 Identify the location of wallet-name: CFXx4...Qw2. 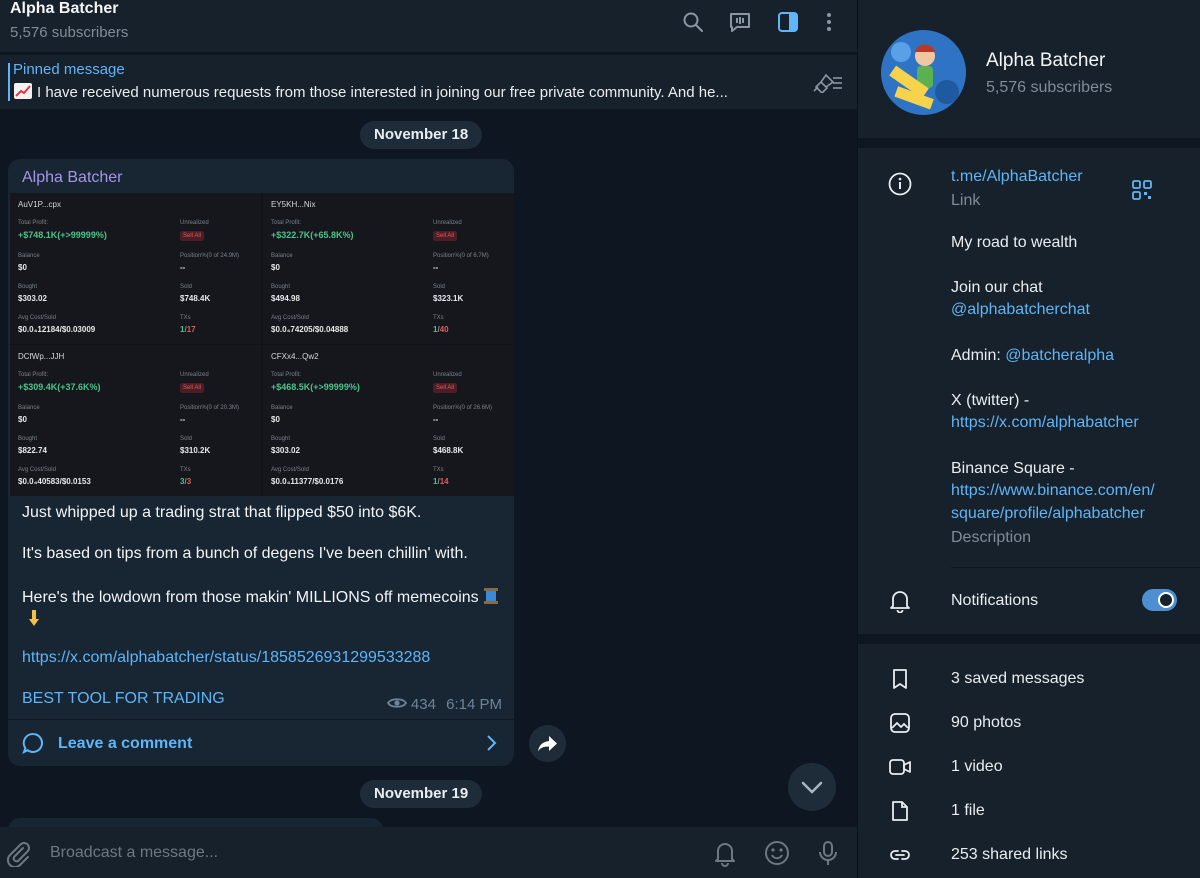
(295, 356).